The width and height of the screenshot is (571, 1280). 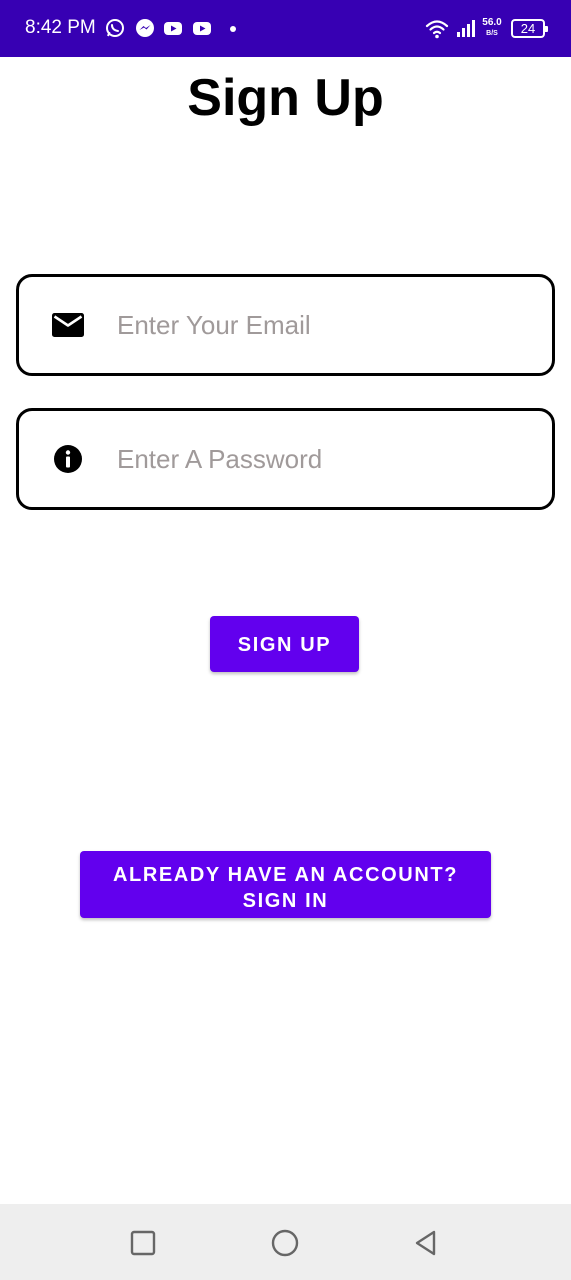 I want to click on wifi-icon, so click(x=437, y=29).